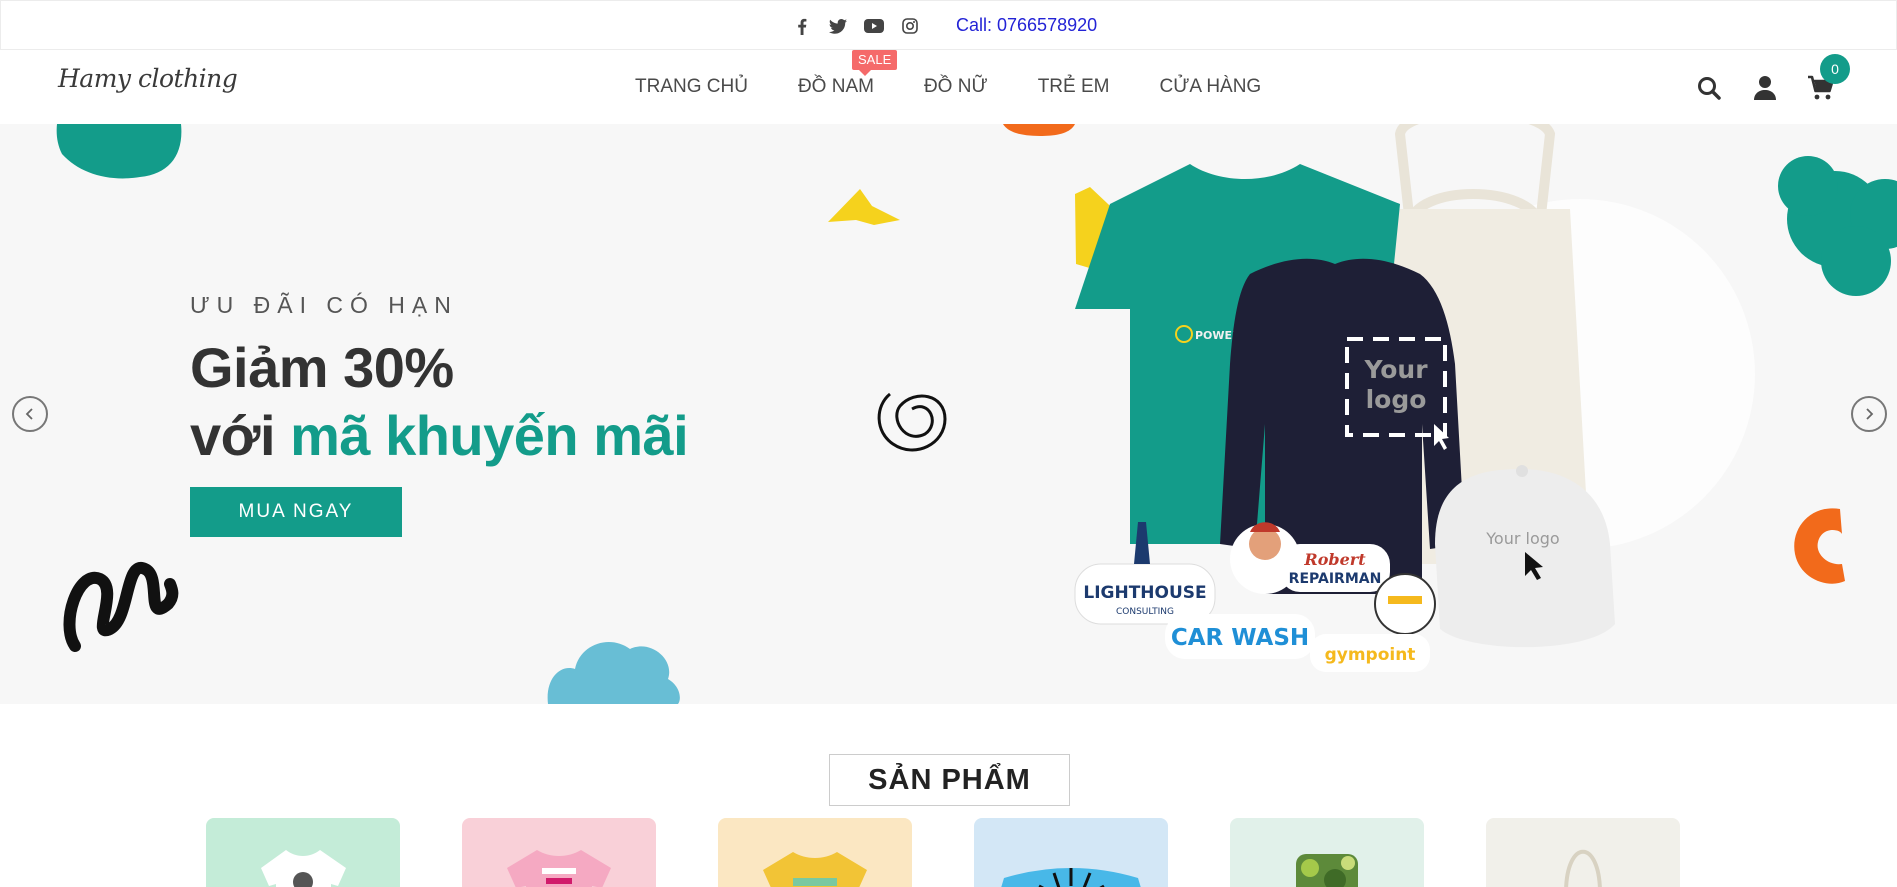 The height and width of the screenshot is (887, 1897). What do you see at coordinates (815, 852) in the screenshot?
I see `product-card-tshirt-yellow` at bounding box center [815, 852].